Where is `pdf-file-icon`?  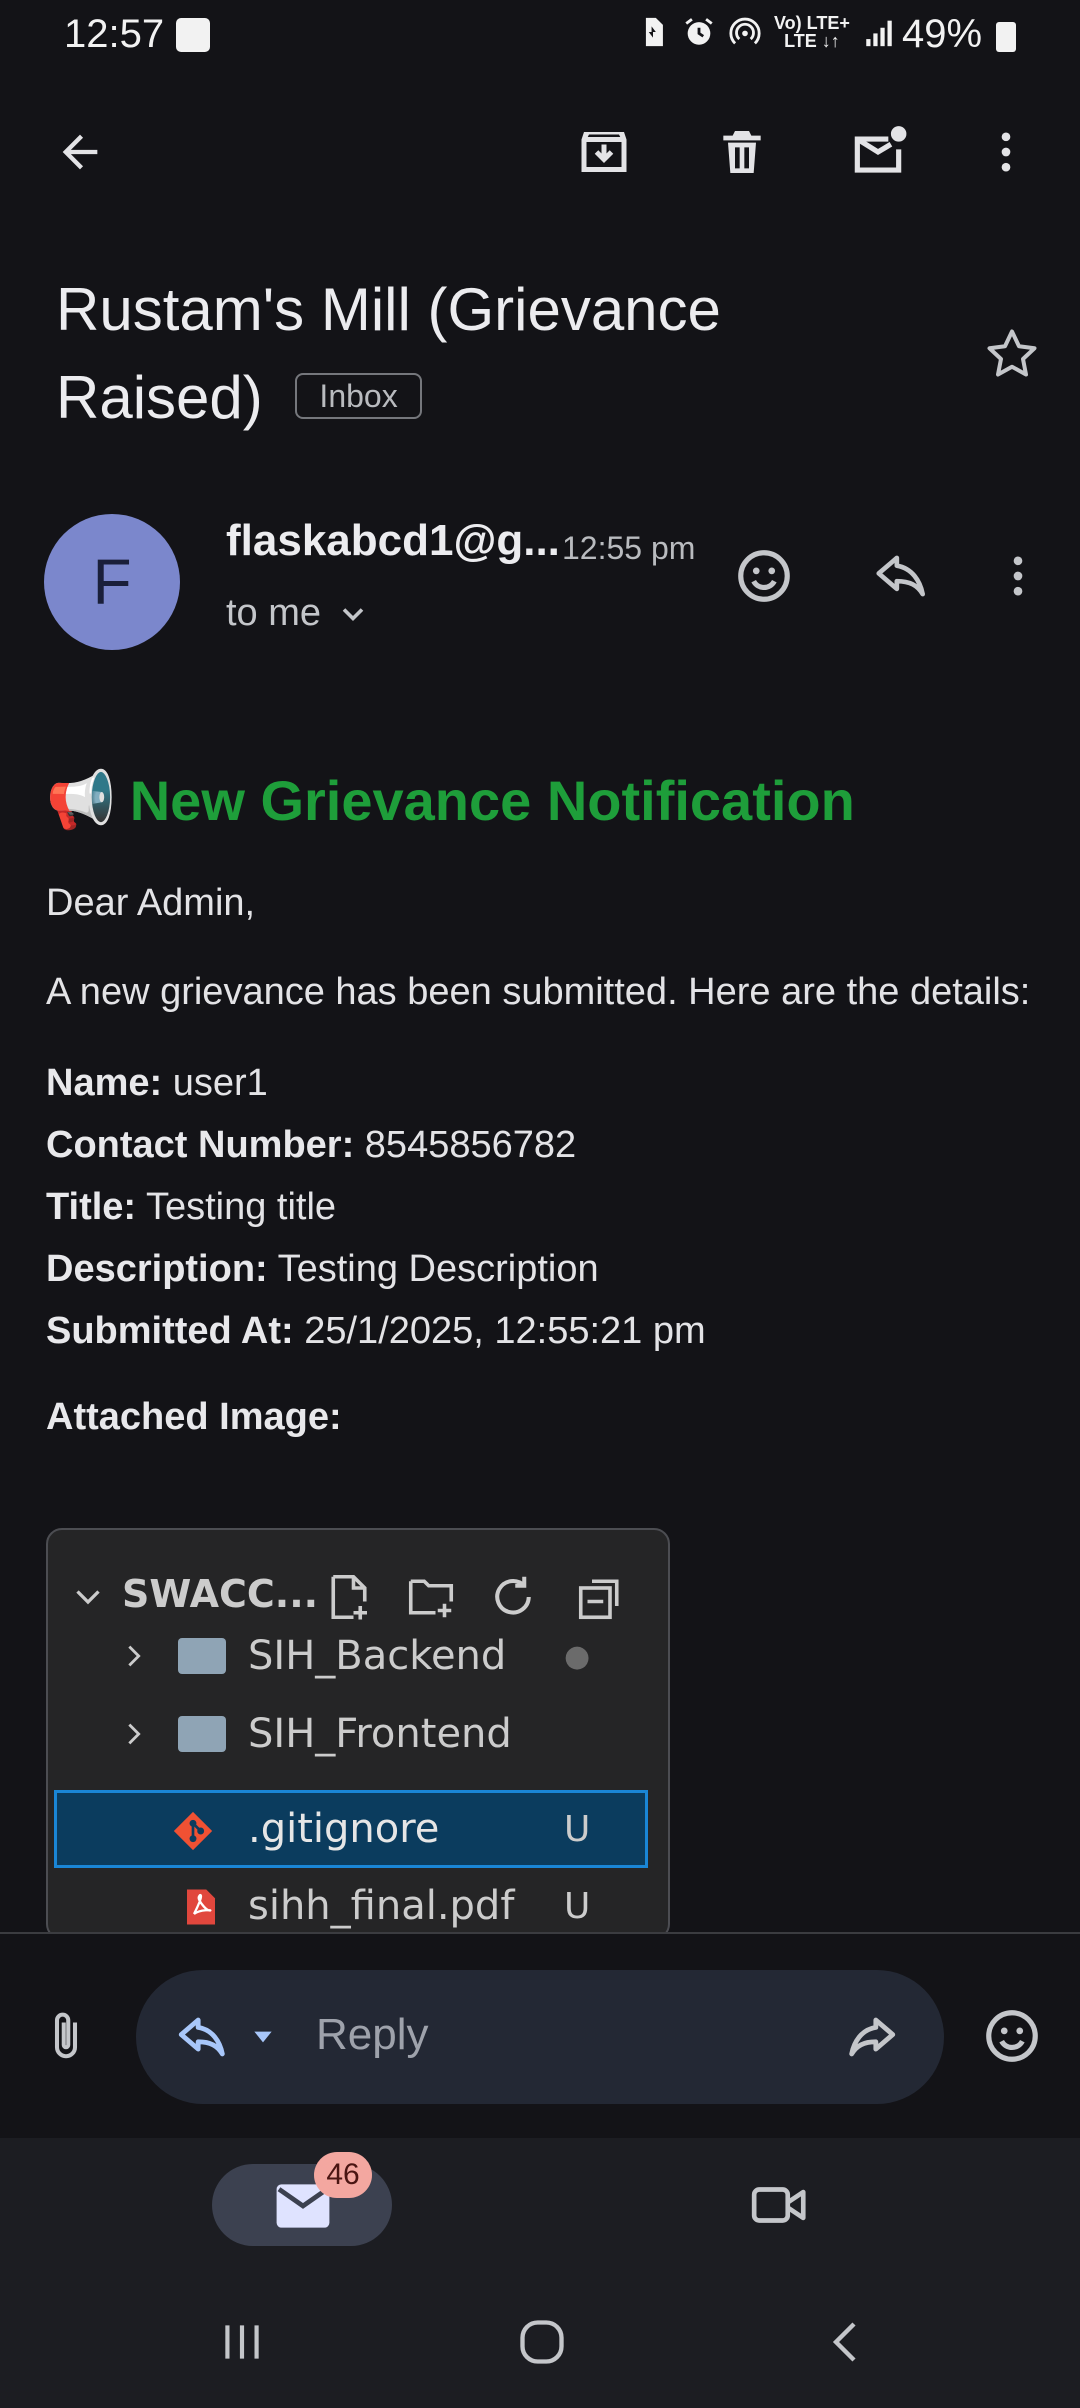
pdf-file-icon is located at coordinates (201, 1907).